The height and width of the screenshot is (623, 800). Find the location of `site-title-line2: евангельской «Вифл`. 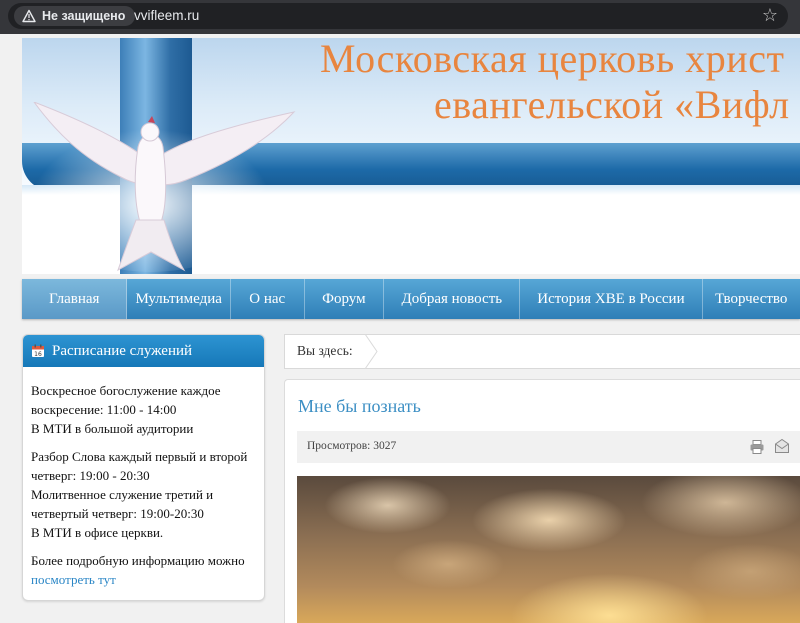

site-title-line2: евангельской «Вифл is located at coordinates (555, 105).